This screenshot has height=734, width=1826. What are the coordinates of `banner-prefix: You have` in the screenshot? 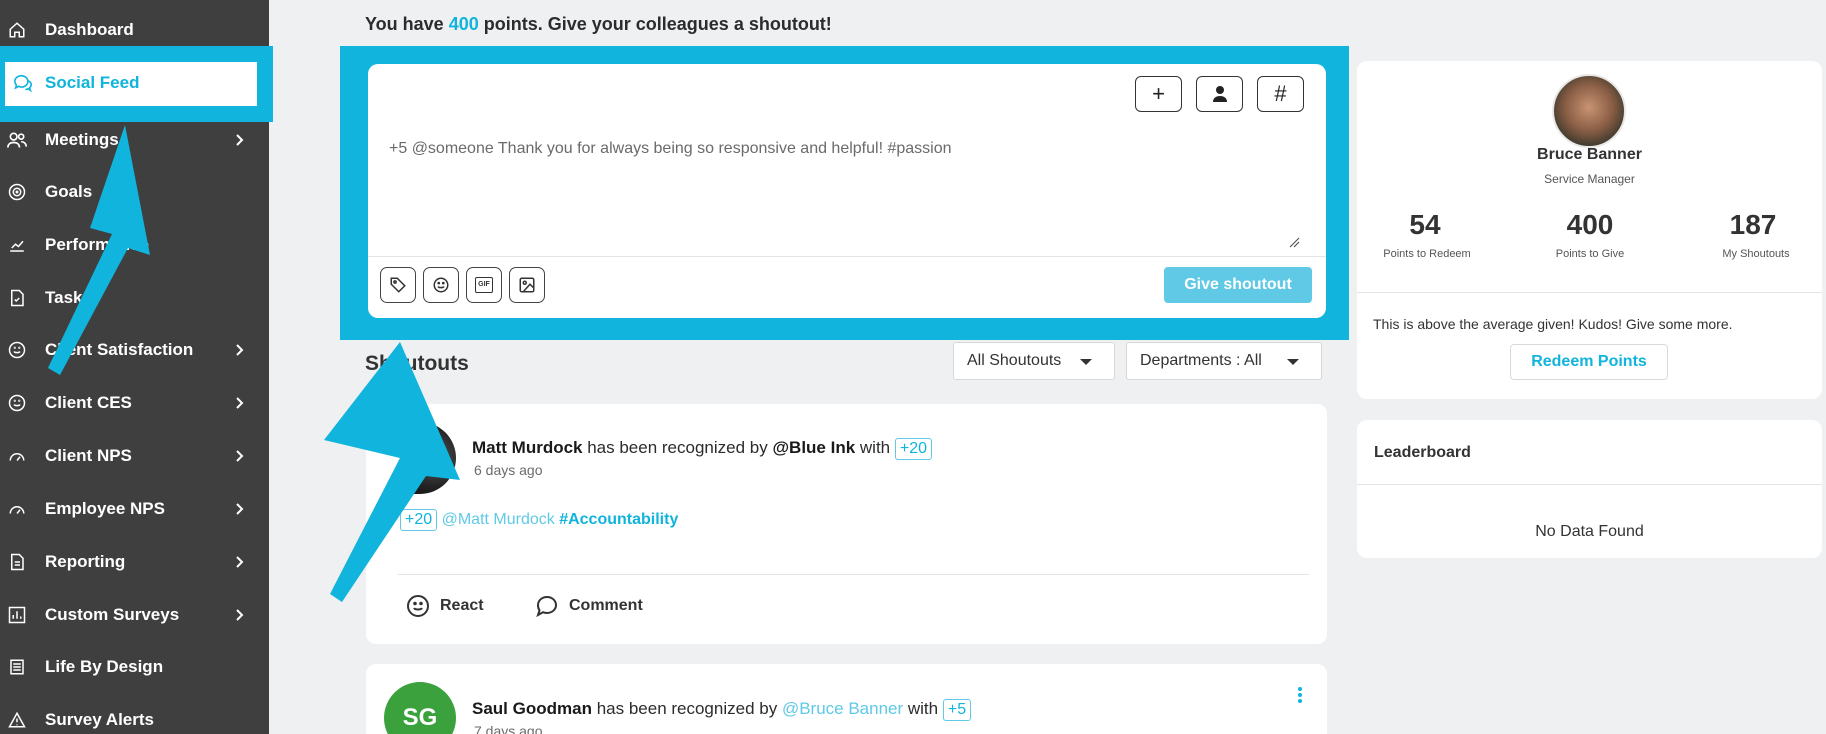 It's located at (407, 24).